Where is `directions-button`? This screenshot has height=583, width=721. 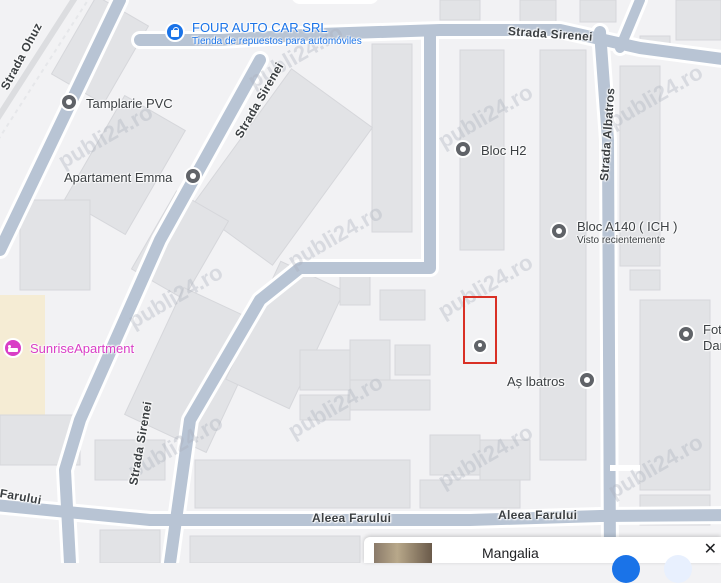 directions-button is located at coordinates (626, 569).